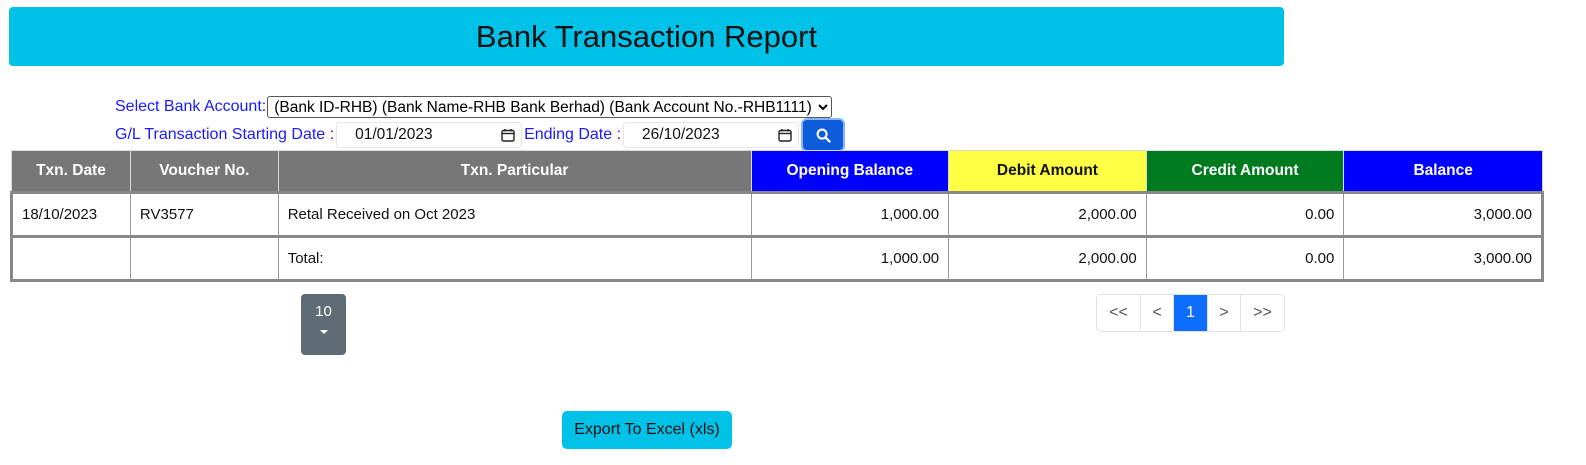 Image resolution: width=1586 pixels, height=465 pixels. I want to click on caret-down-icon, so click(323, 332).